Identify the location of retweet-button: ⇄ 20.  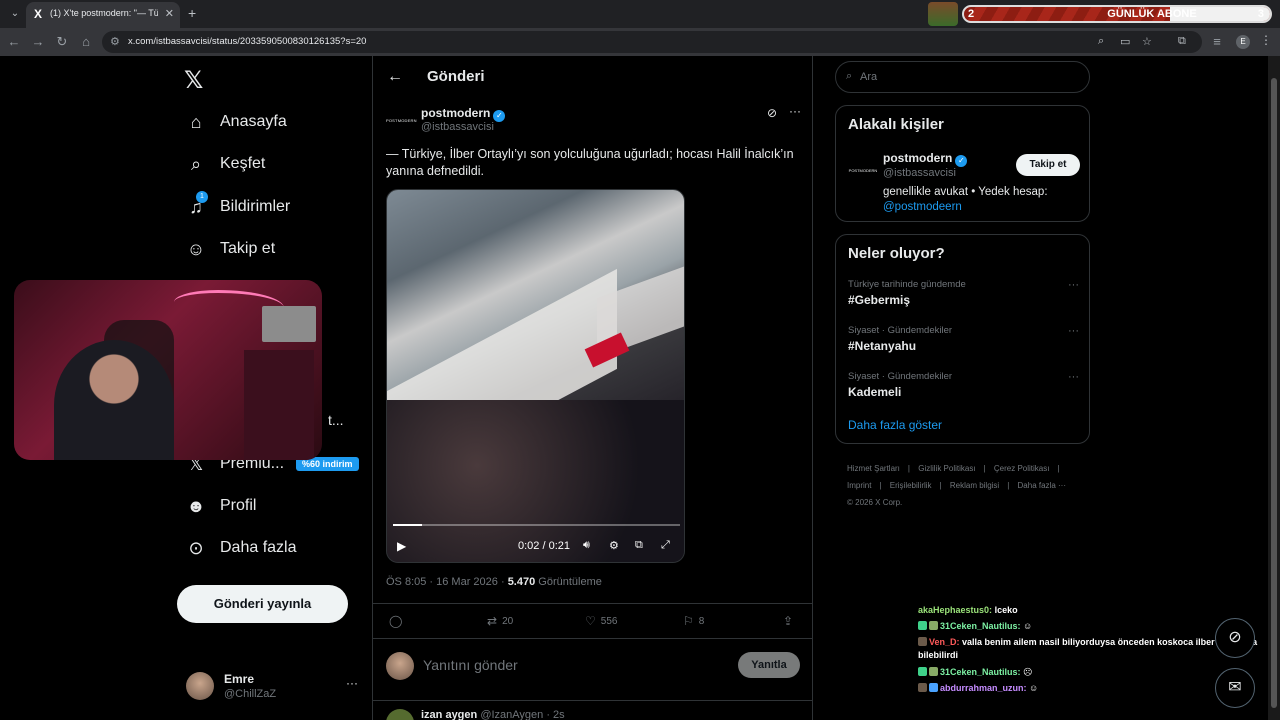
(500, 621).